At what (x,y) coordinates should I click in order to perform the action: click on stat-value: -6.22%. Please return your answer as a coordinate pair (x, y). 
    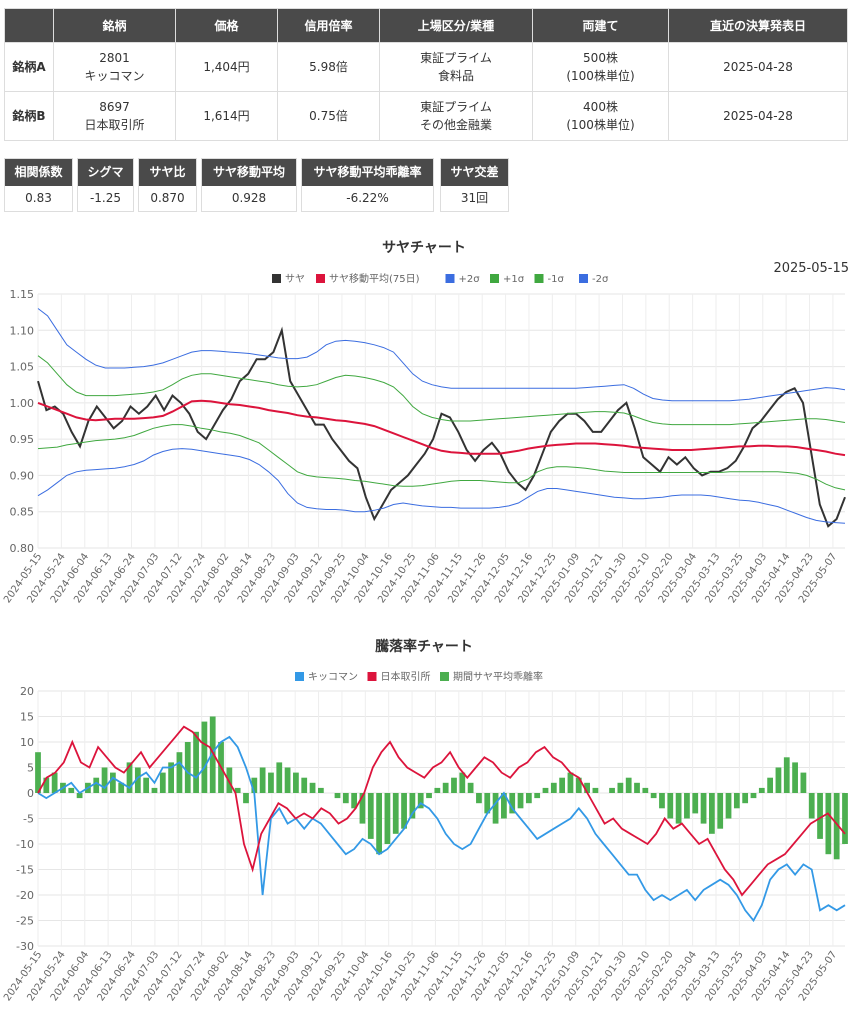
    Looking at the image, I should click on (367, 198).